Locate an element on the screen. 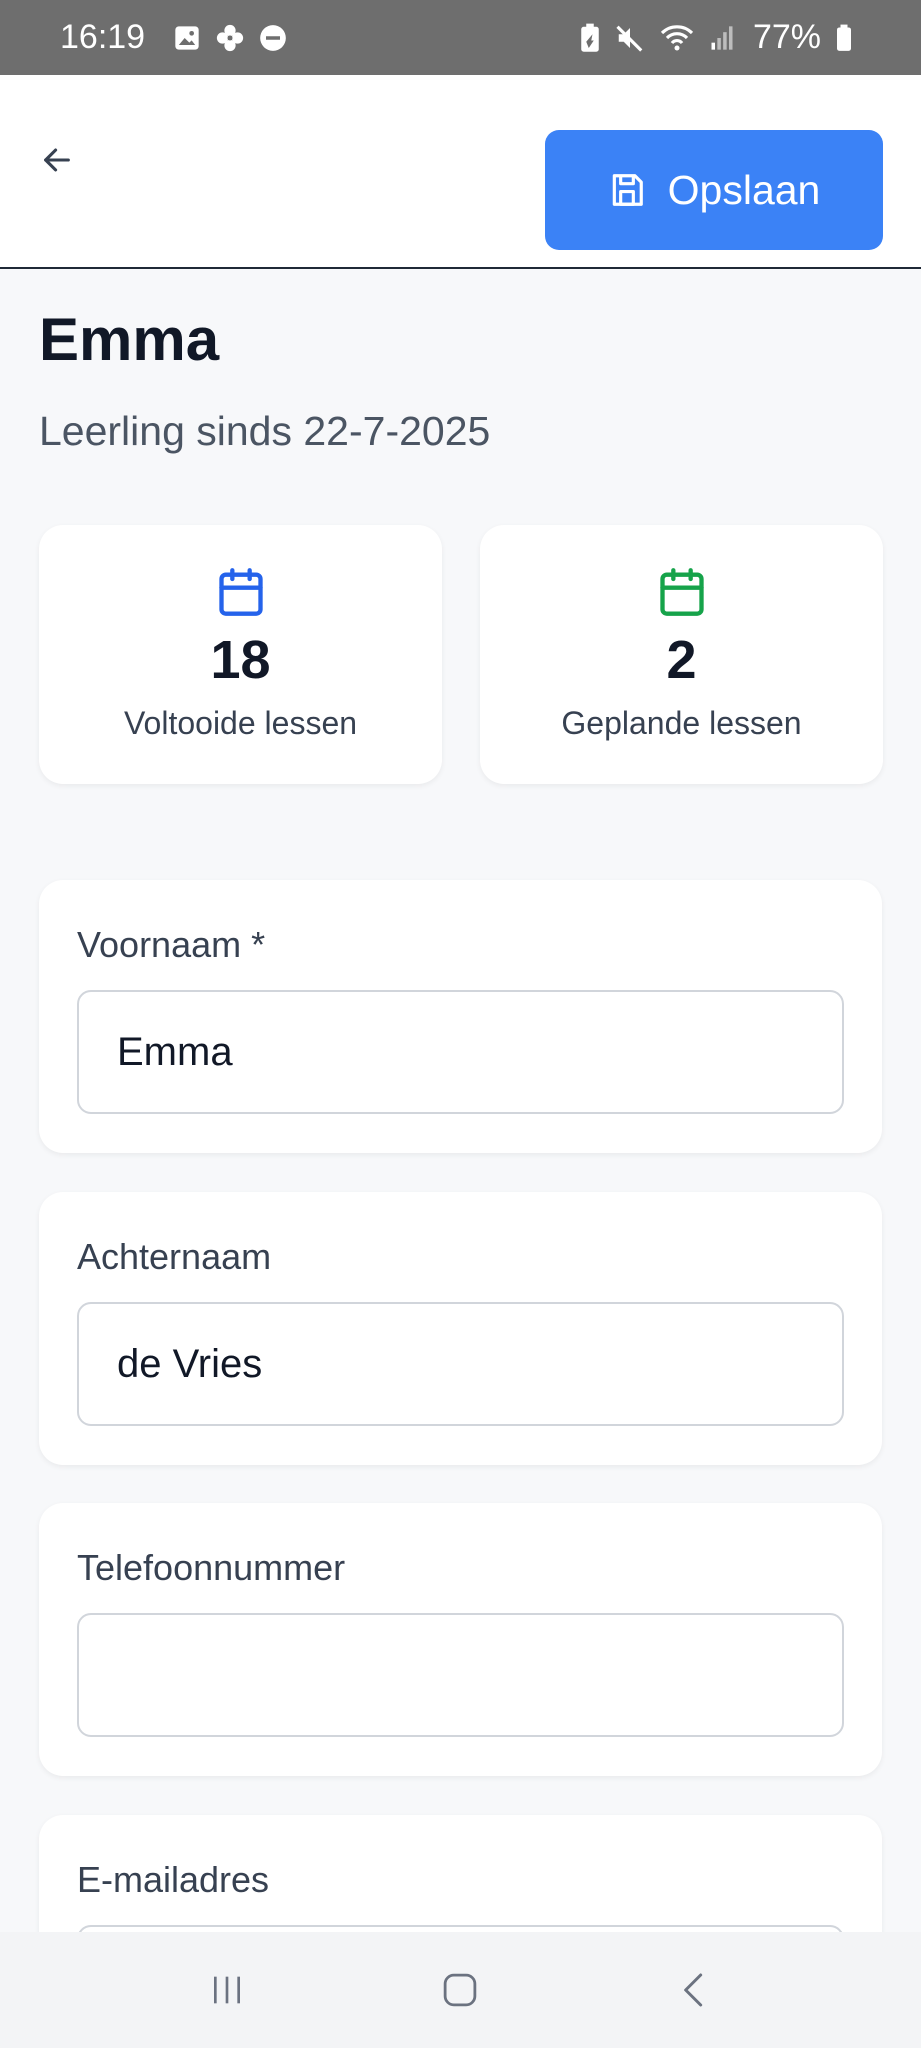 This screenshot has height=2048, width=921. first-name-input is located at coordinates (460, 1052).